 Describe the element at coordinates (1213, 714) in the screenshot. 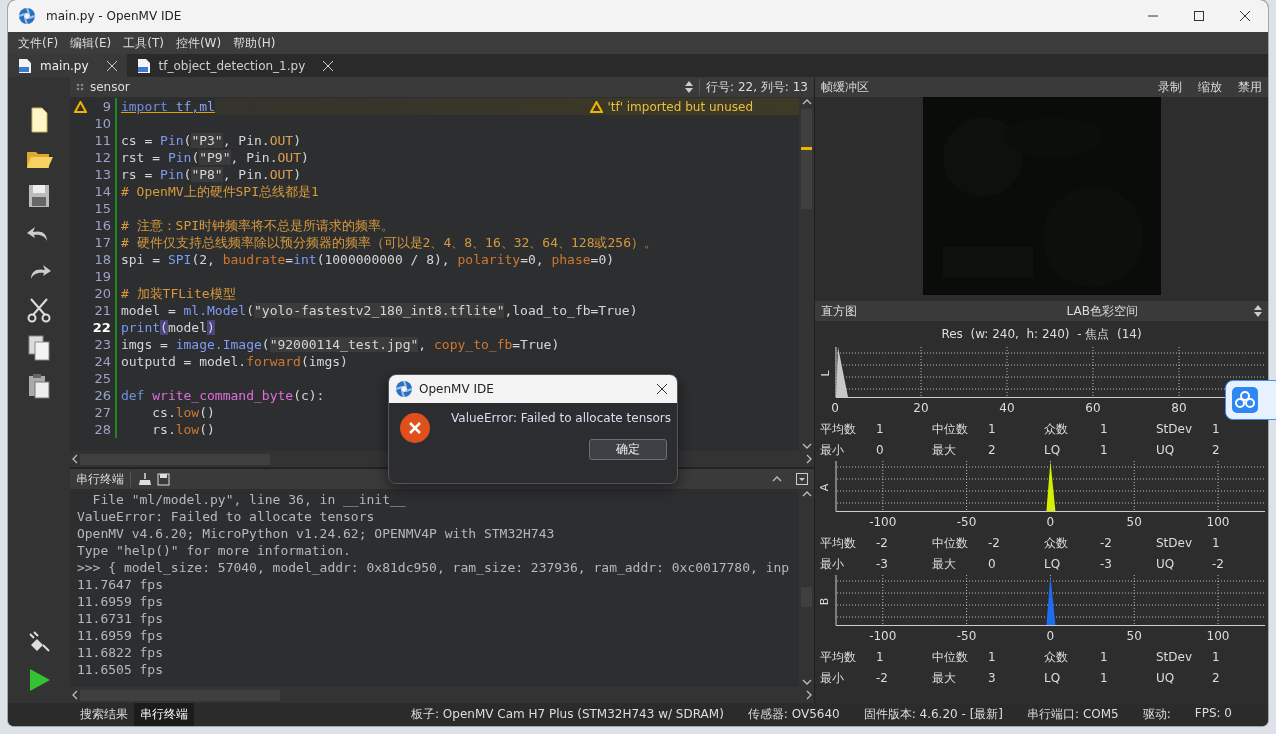

I see `status-text: FPS: 0` at that location.